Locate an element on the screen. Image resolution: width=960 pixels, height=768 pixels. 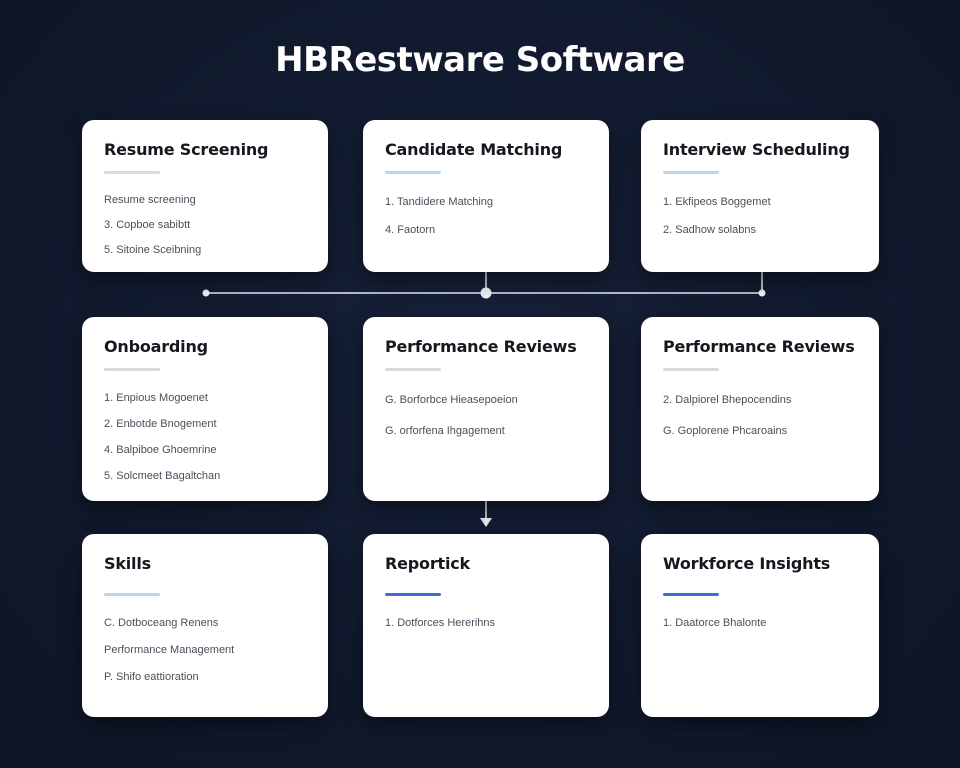
card-title: Interview Scheduling is located at coordinates (756, 149).